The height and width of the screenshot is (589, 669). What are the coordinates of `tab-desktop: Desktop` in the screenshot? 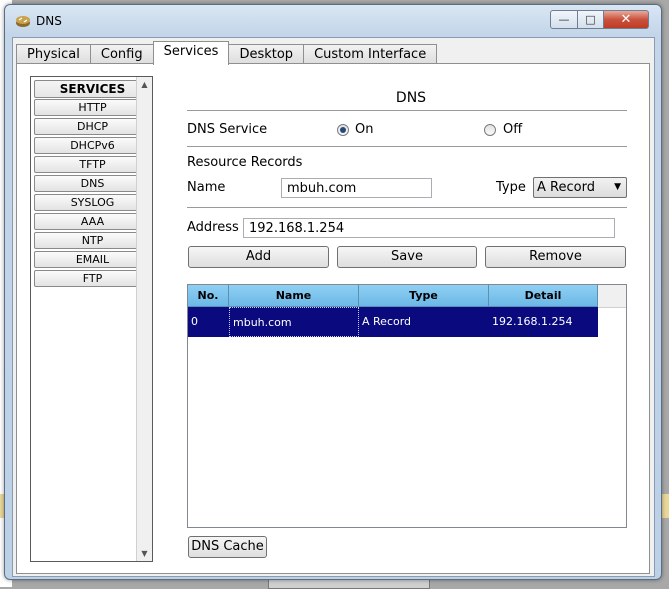 It's located at (266, 54).